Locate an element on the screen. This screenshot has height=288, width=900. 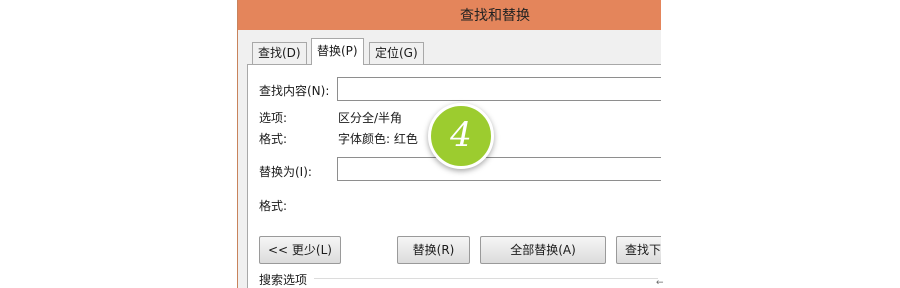
find-what-label: 查找内容(N): is located at coordinates (294, 91).